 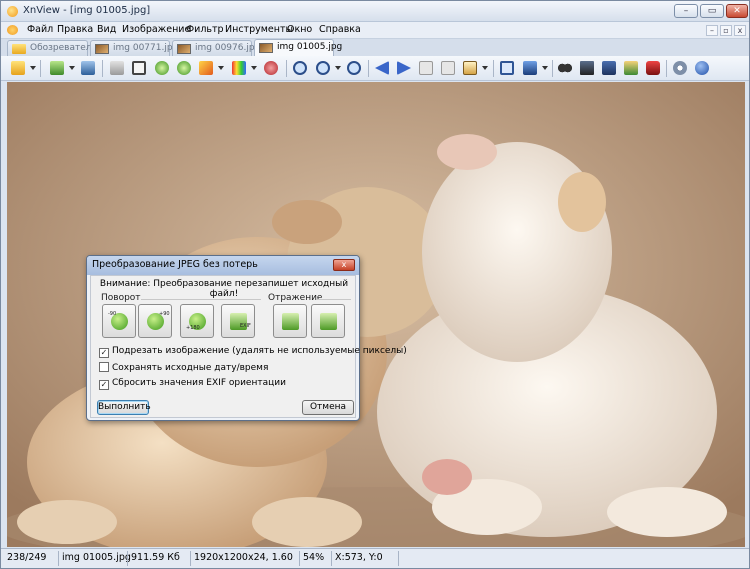 I want to click on save-icon, so click(x=88, y=68).